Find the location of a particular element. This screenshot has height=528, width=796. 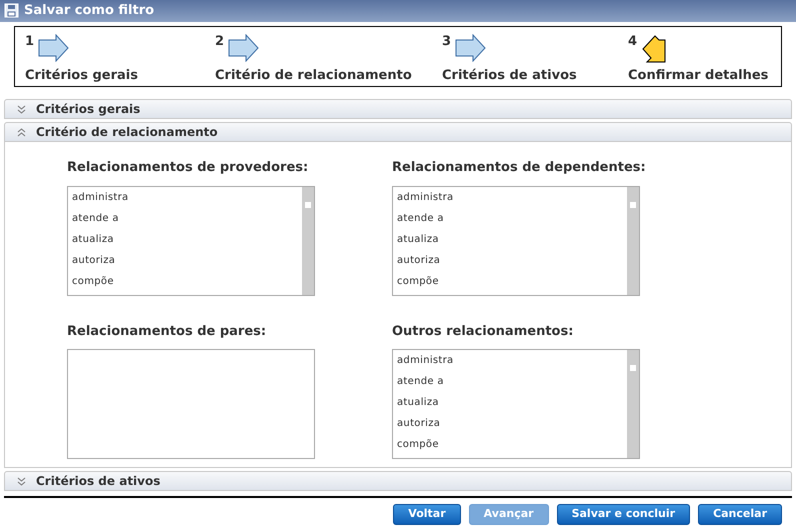

section-title: Critérios gerais is located at coordinates (88, 109).